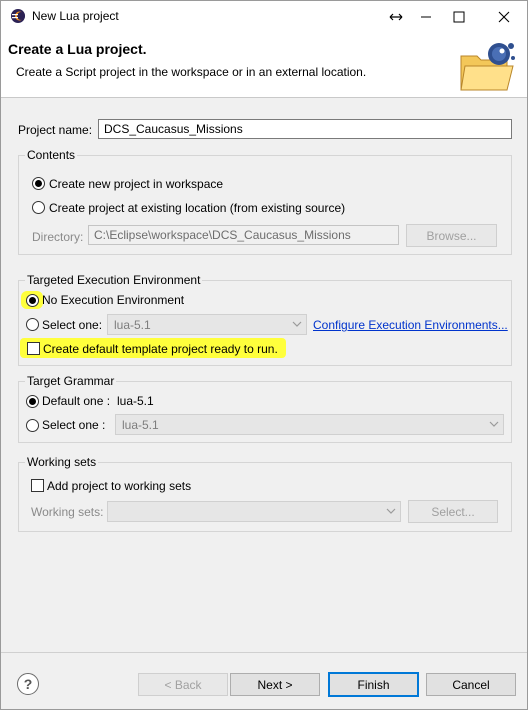  I want to click on resize-icon, so click(396, 16).